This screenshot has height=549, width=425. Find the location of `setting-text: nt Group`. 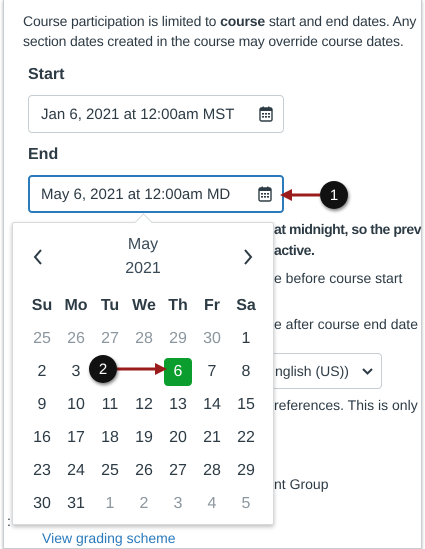

setting-text: nt Group is located at coordinates (301, 484).